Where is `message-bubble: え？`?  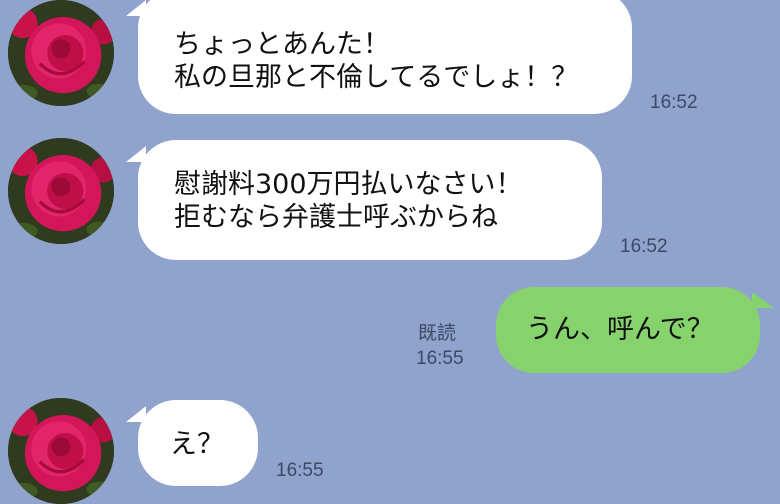 message-bubble: え？ is located at coordinates (198, 443).